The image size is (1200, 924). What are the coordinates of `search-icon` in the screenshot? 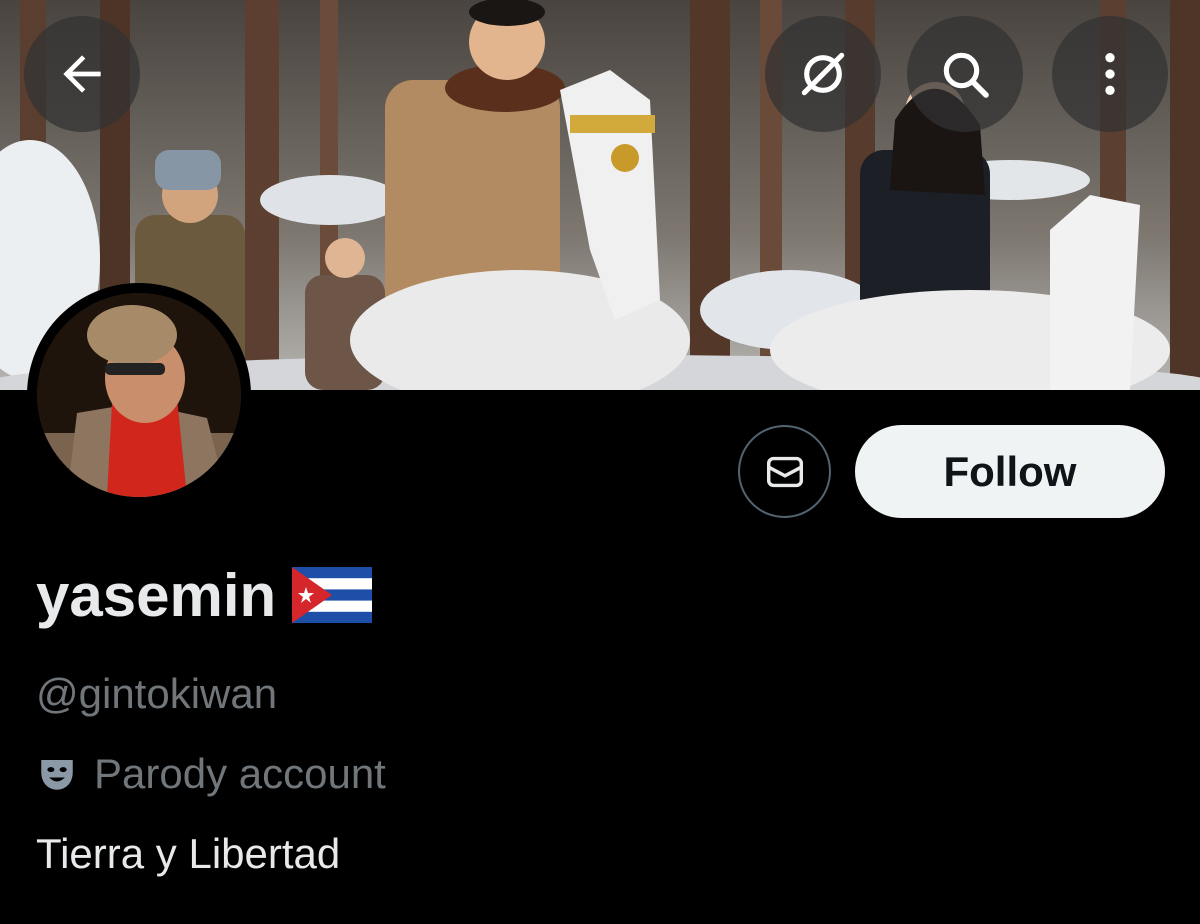 It's located at (966, 75).